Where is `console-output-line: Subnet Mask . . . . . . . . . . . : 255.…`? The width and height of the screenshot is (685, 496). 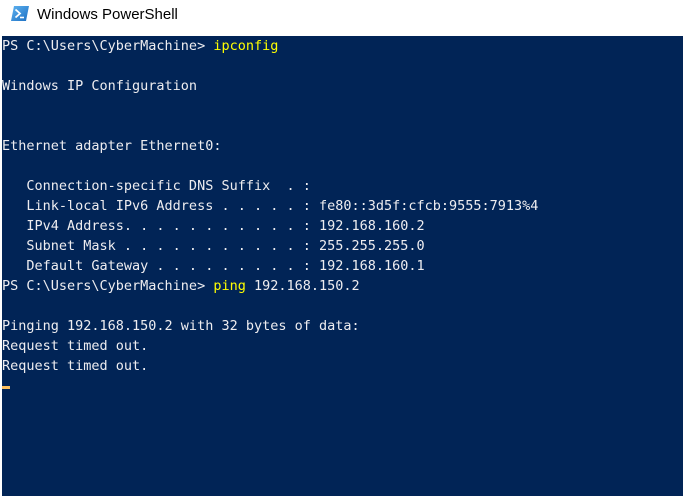
console-output-line: Subnet Mask . . . . . . . . . . . : 255.… is located at coordinates (213, 246).